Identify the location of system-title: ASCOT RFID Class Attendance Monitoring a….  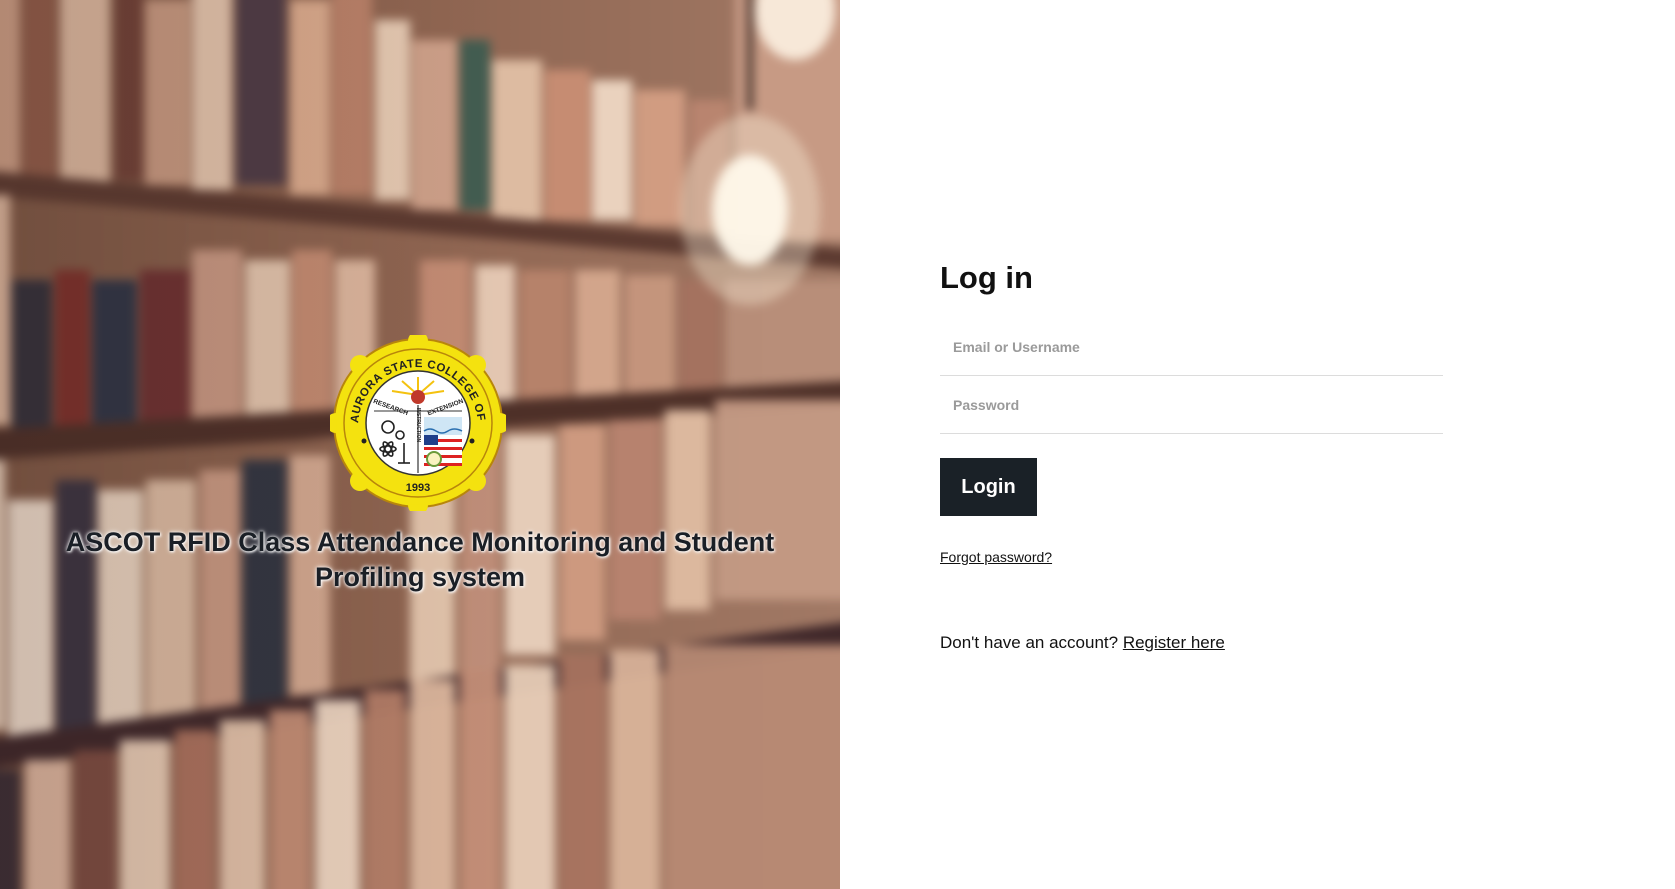
(420, 559).